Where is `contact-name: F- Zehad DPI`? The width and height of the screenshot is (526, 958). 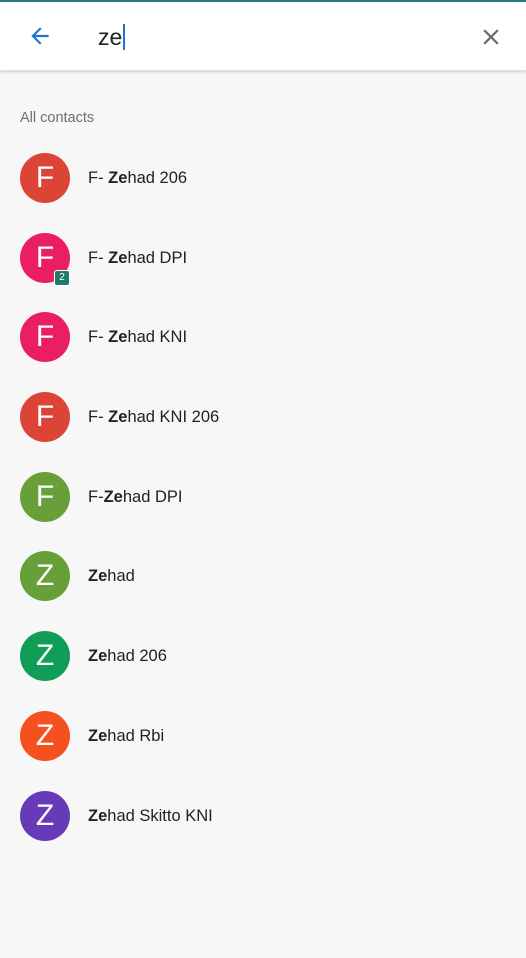 contact-name: F- Zehad DPI is located at coordinates (137, 258).